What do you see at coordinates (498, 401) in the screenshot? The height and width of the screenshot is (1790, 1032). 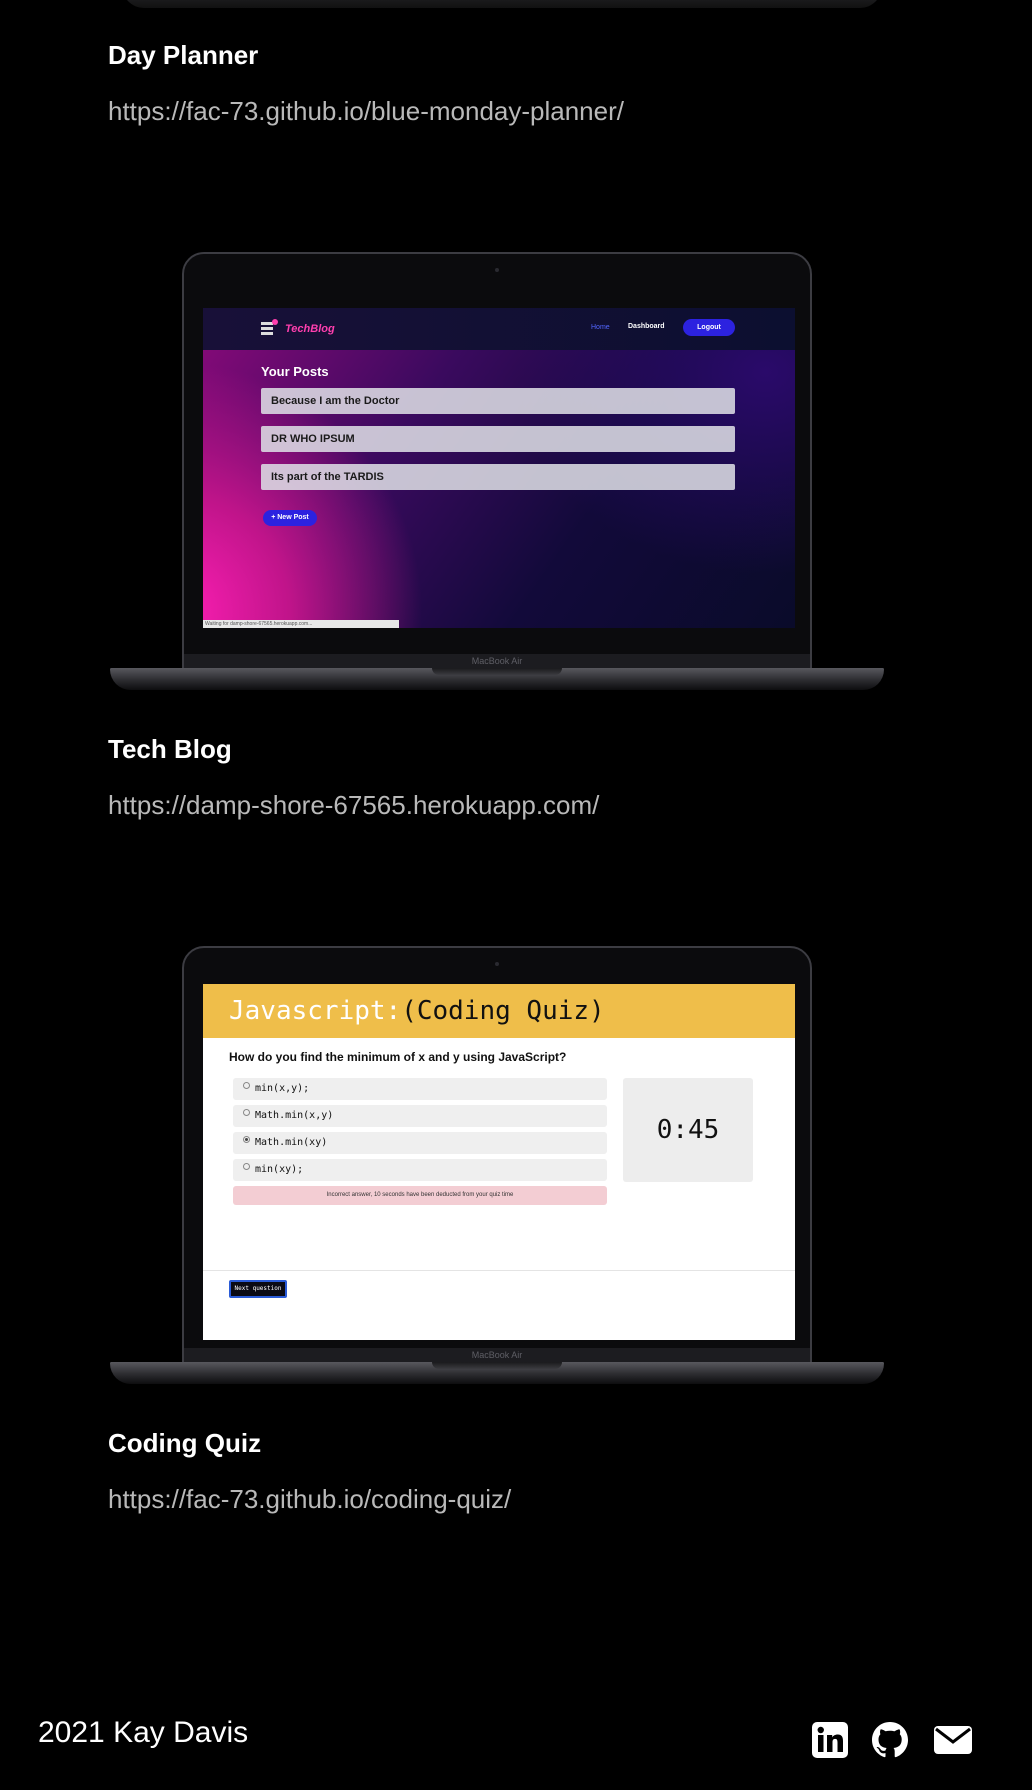 I see `post-item: Because I am the Doctor` at bounding box center [498, 401].